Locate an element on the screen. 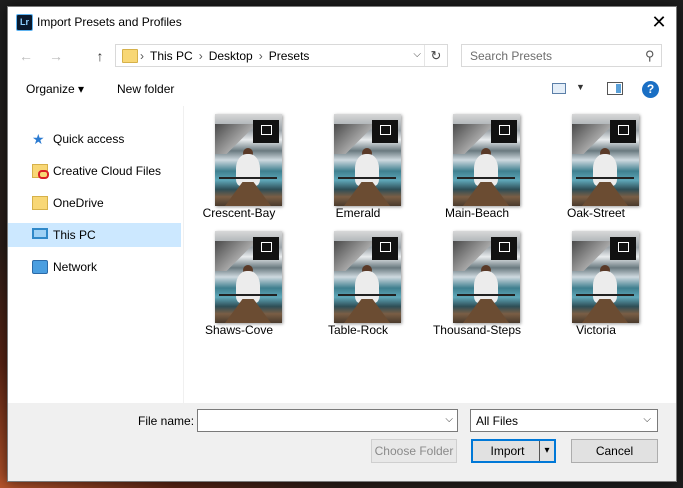  cancel-button: Cancel is located at coordinates (614, 451).